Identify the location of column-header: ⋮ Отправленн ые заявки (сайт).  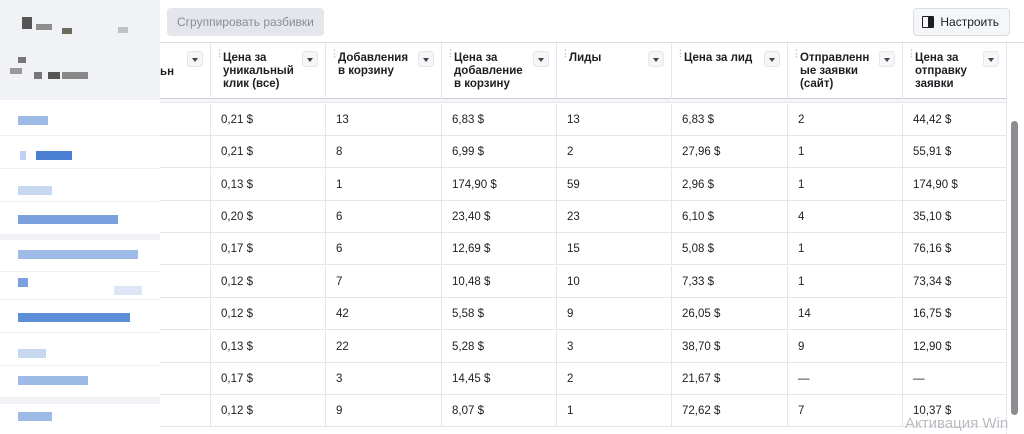
(844, 71).